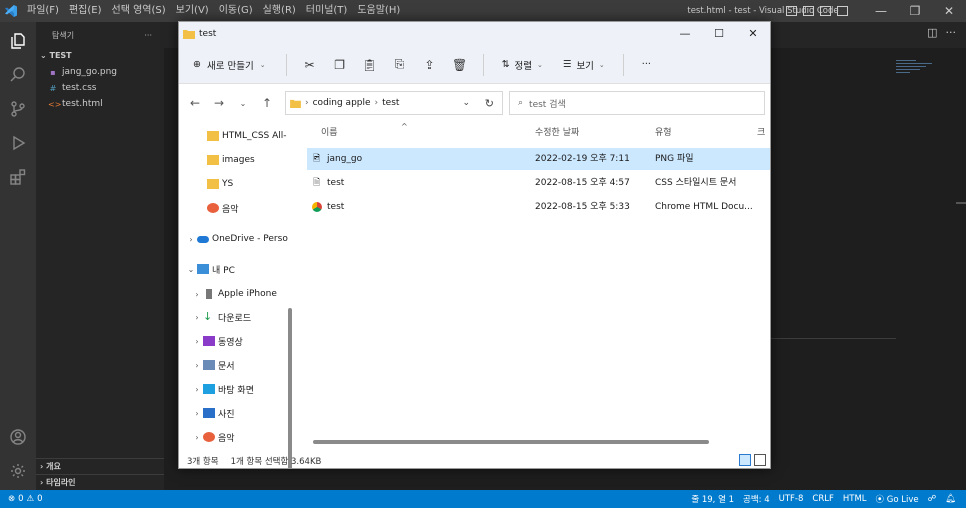 The height and width of the screenshot is (508, 966). I want to click on language-mode: HTML, so click(855, 499).